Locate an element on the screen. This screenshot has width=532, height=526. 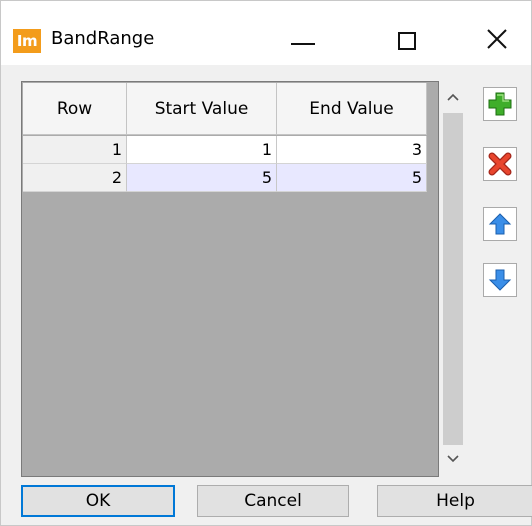
help-button: Help is located at coordinates (454, 501).